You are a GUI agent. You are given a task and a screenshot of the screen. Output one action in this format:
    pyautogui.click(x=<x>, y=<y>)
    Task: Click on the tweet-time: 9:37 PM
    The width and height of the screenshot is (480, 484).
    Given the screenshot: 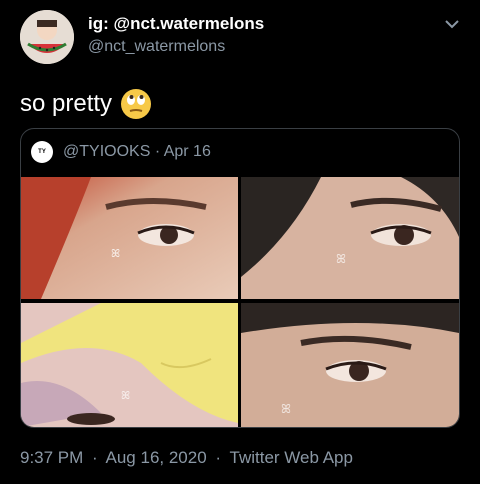 What is the action you would take?
    pyautogui.click(x=51, y=457)
    